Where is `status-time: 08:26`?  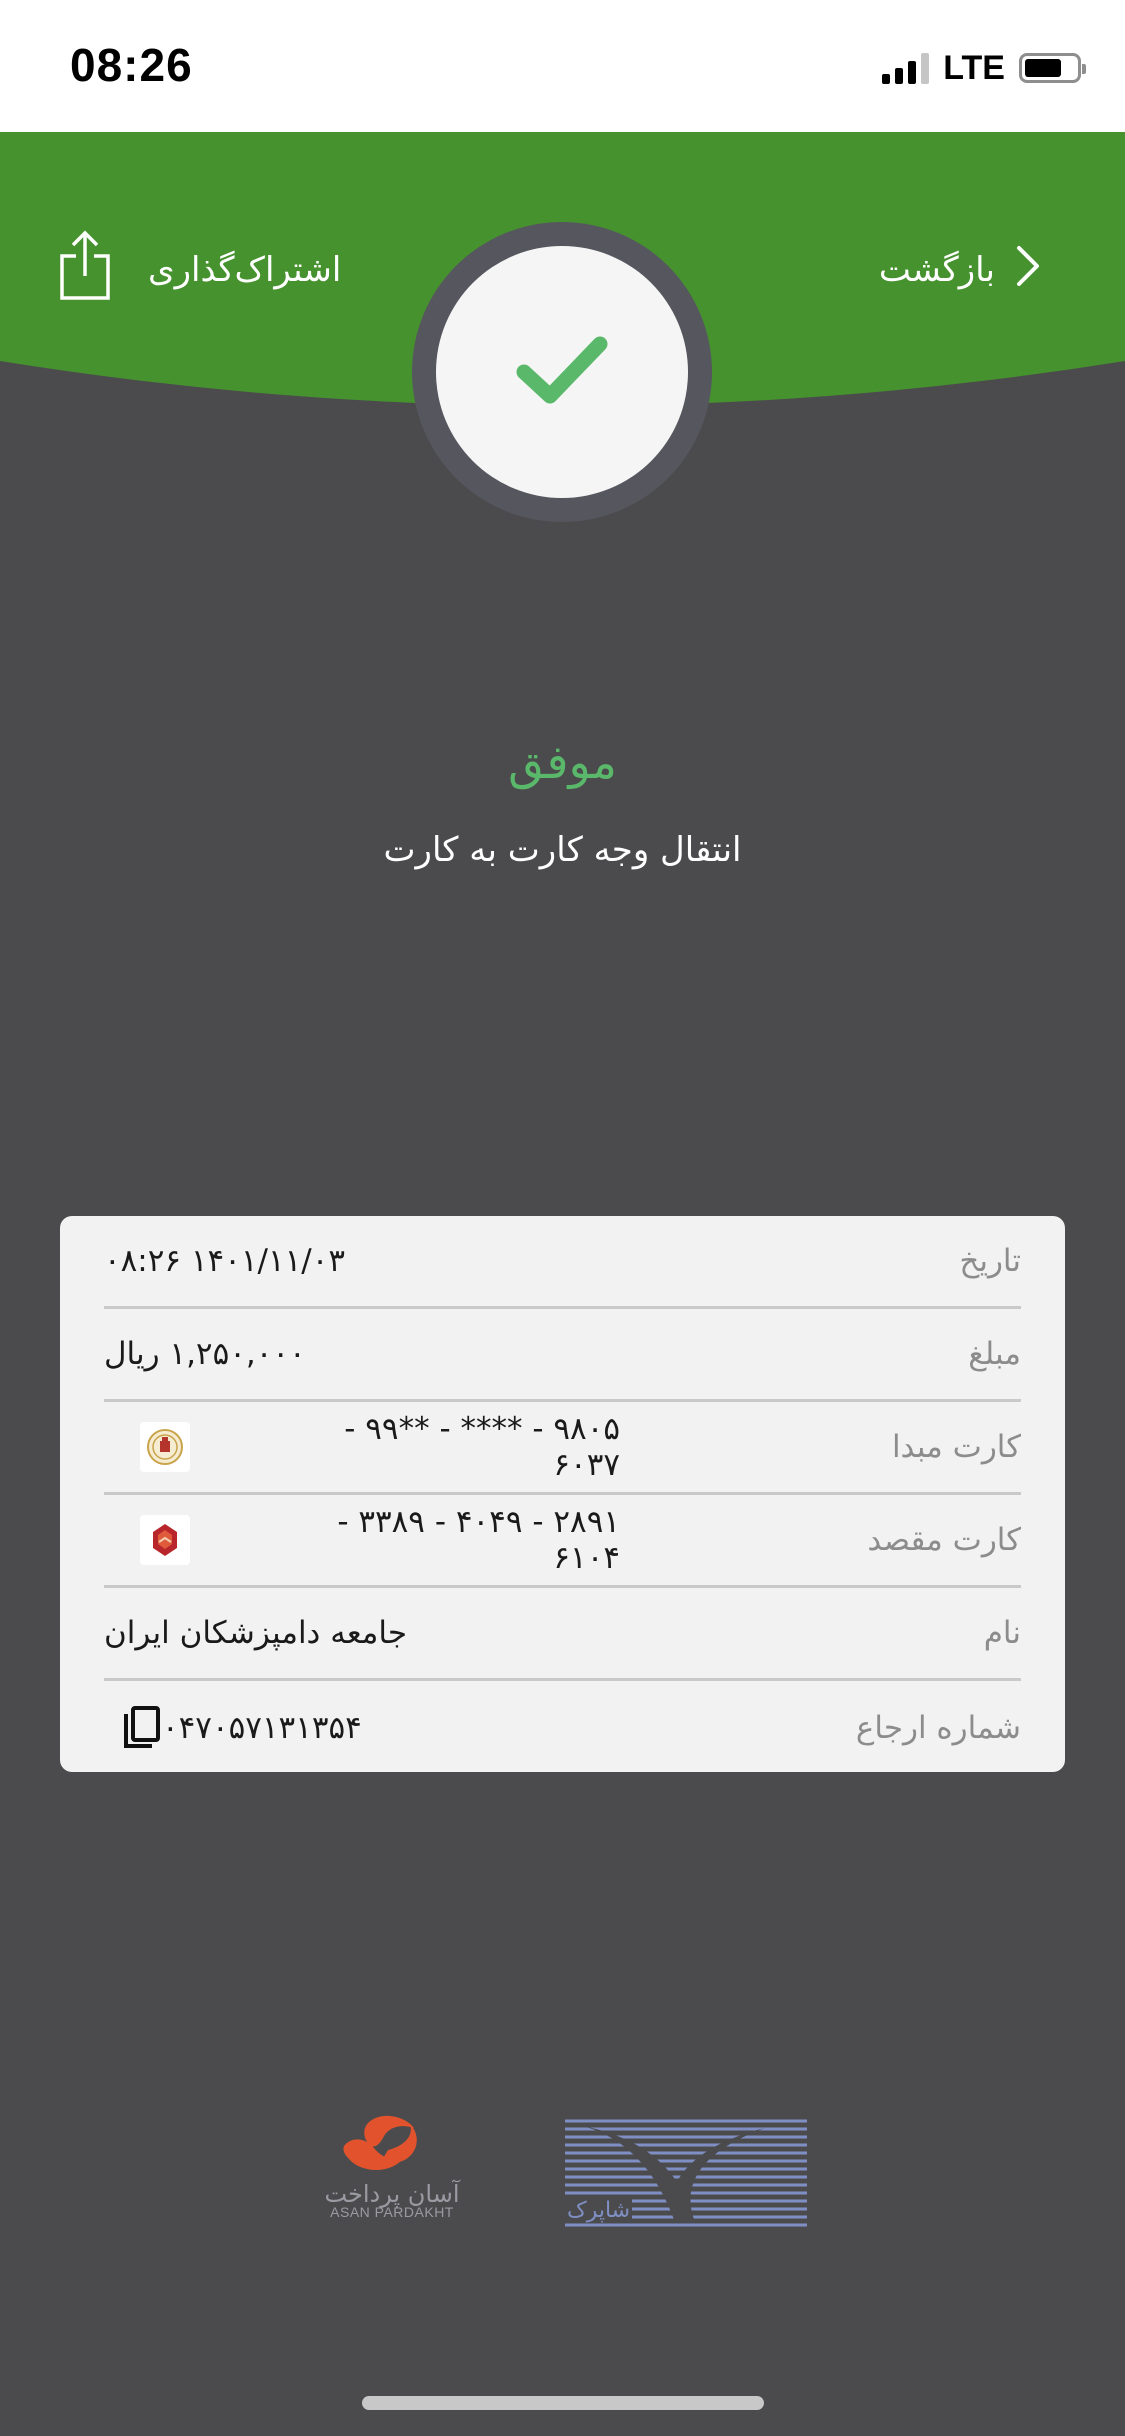 status-time: 08:26 is located at coordinates (131, 65).